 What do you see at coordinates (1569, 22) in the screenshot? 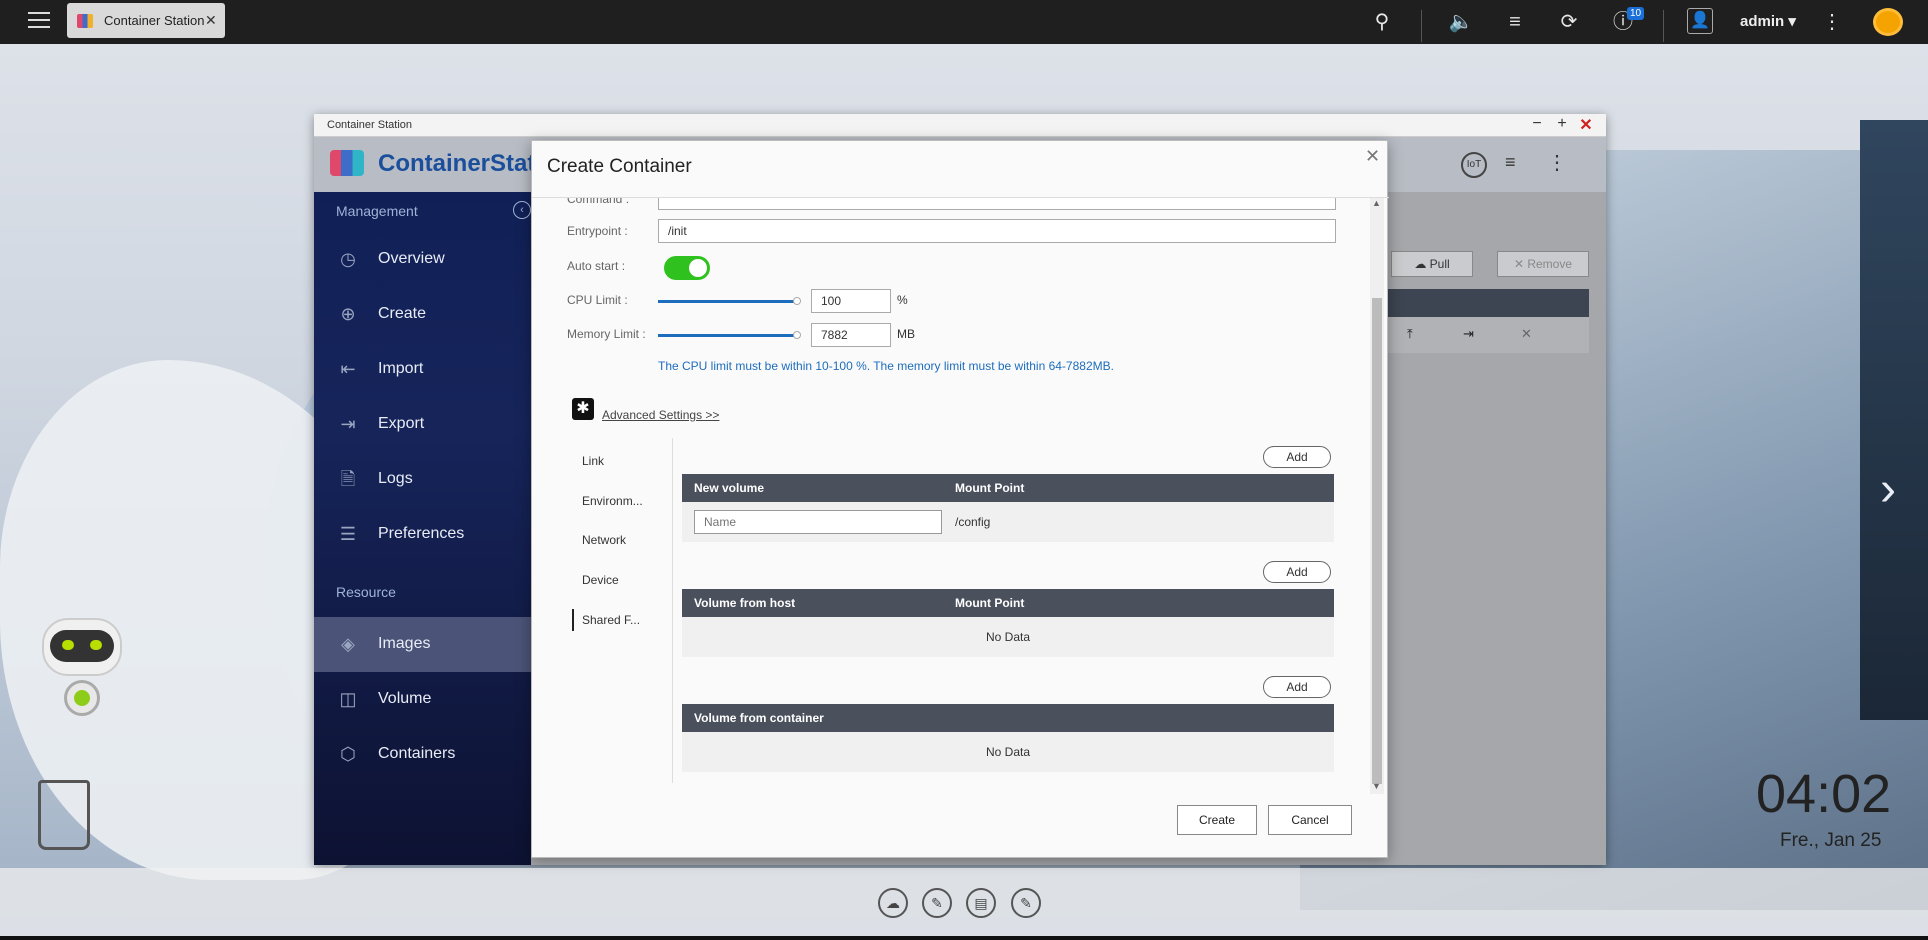
I see `sync-icon: ⟳` at bounding box center [1569, 22].